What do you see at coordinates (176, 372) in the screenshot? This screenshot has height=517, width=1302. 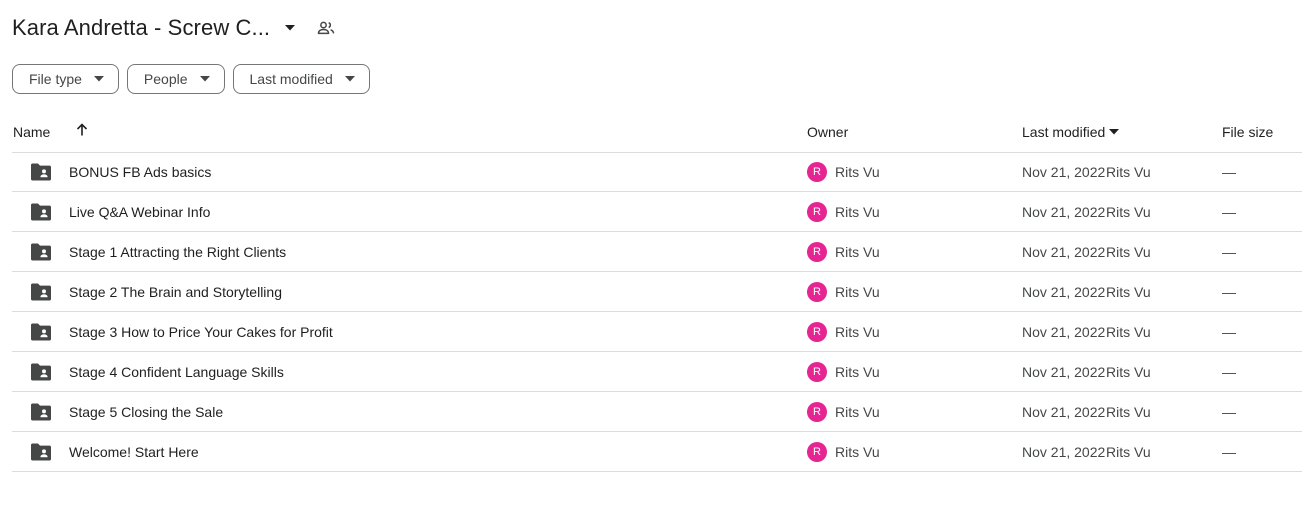 I see `file-name: Stage 4 Confident Language Skills` at bounding box center [176, 372].